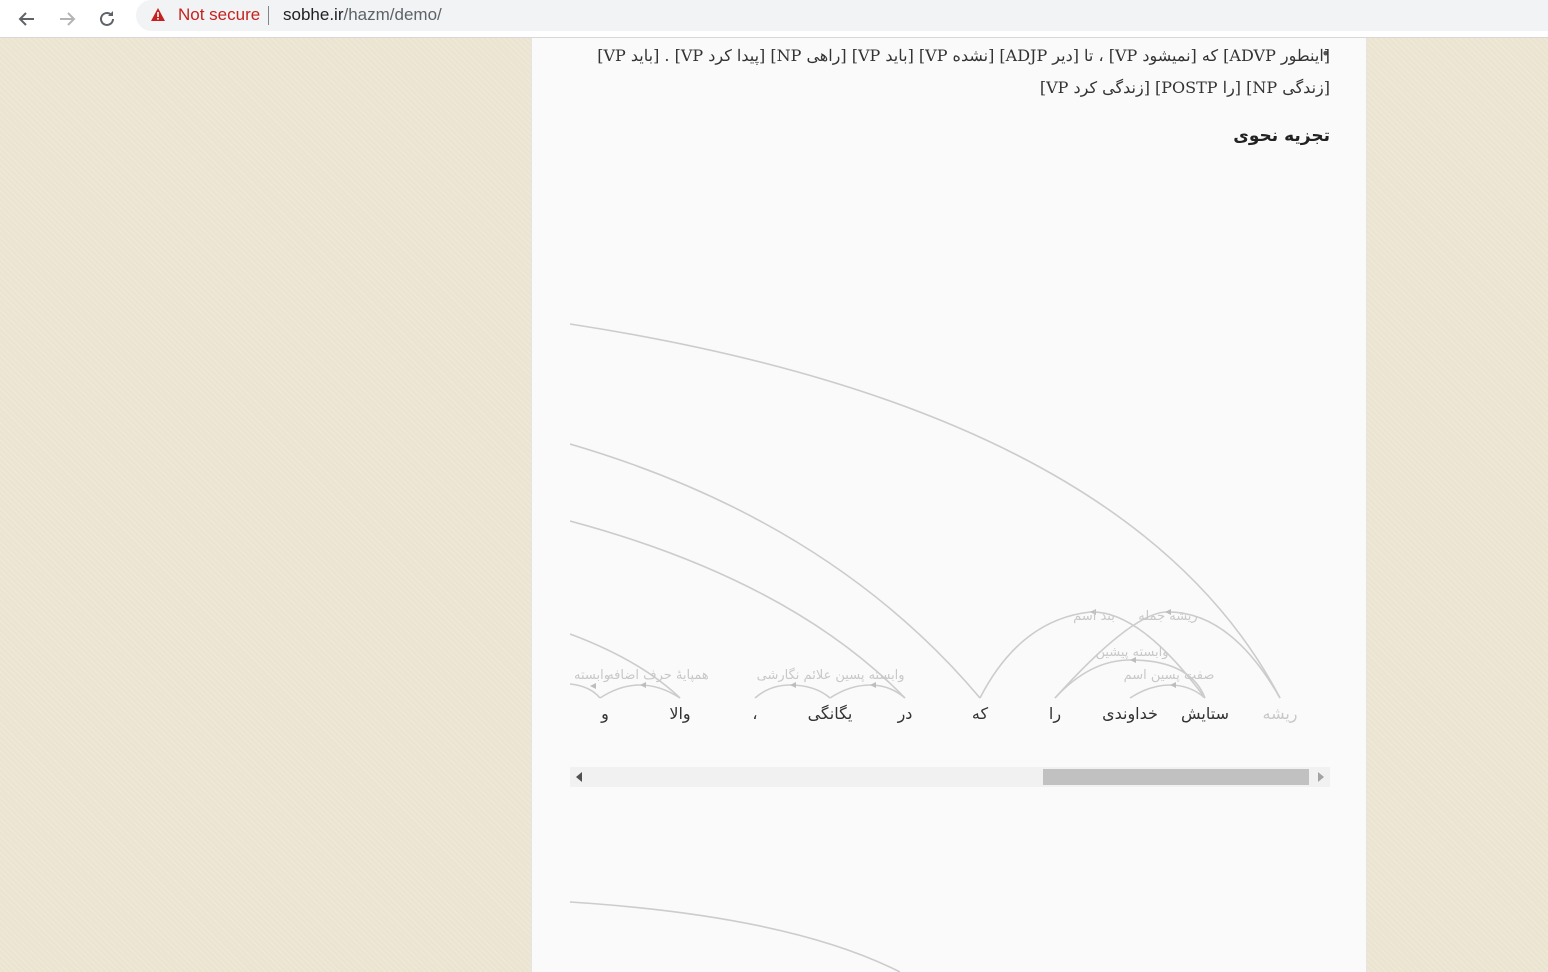 This screenshot has height=972, width=1548. Describe the element at coordinates (1131, 652) in the screenshot. I see `arc-label-pre-dependent: وابسته پیشین` at that location.